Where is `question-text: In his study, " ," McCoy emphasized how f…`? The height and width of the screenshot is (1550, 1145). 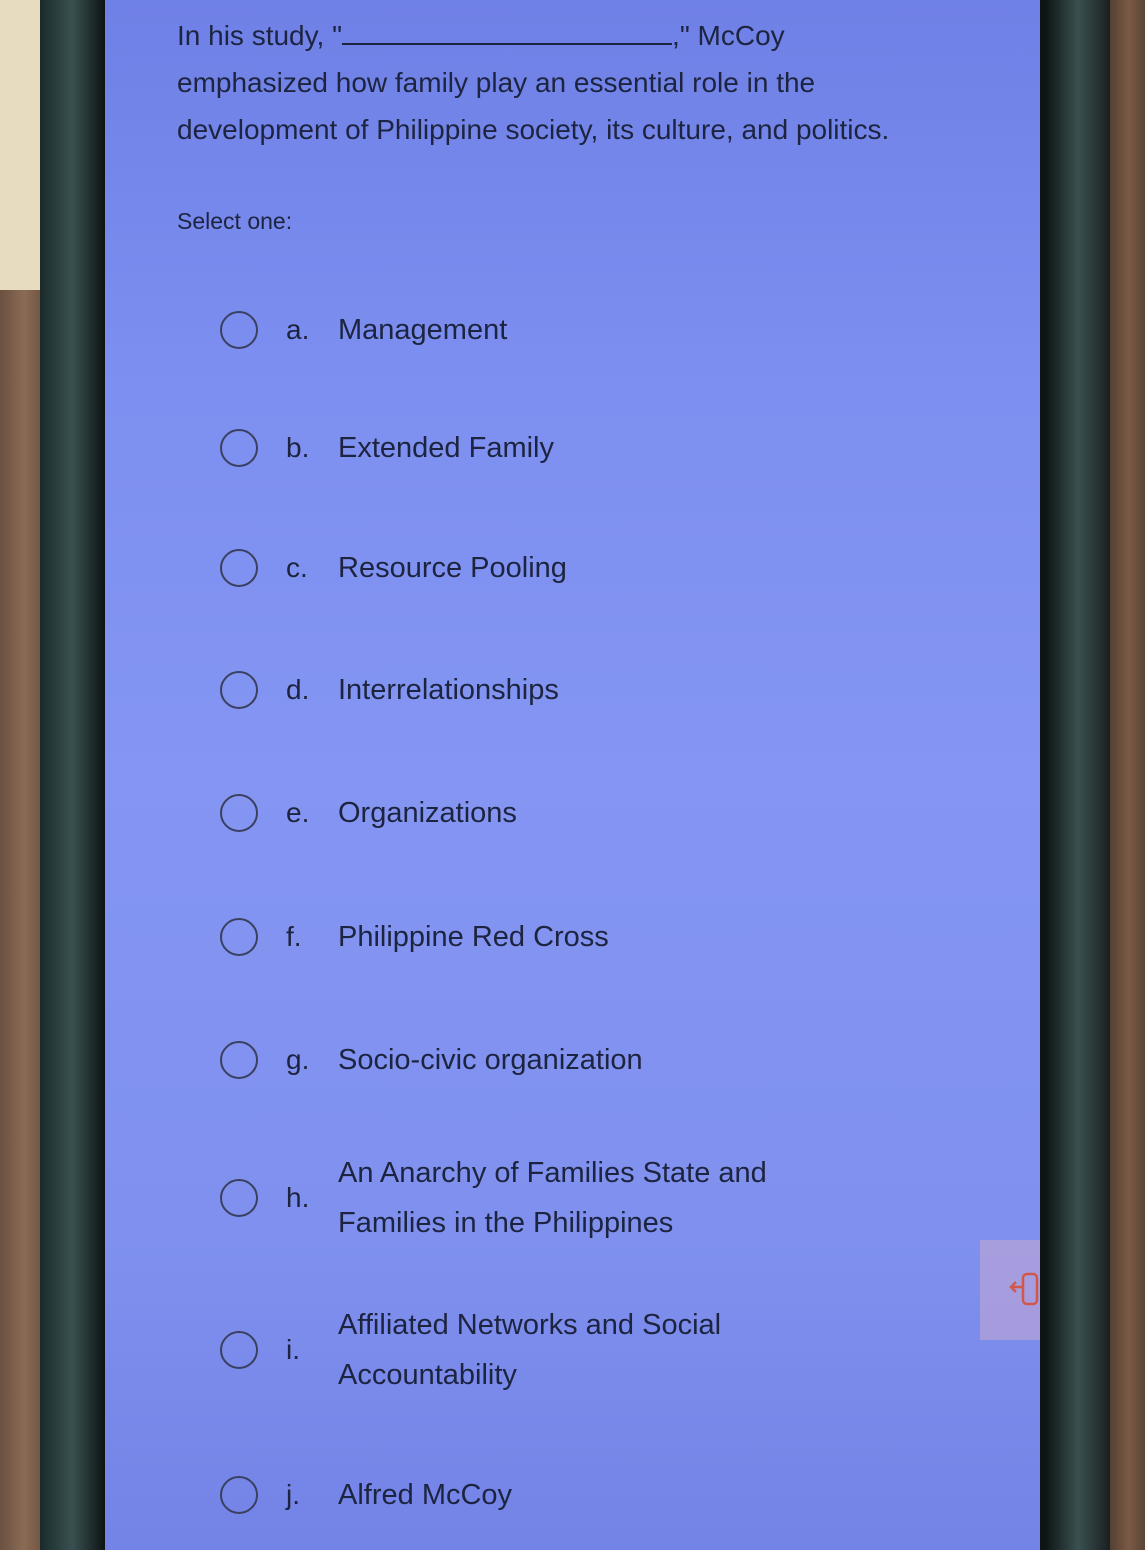 question-text: In his study, " ," McCoy emphasized how f… is located at coordinates (557, 82).